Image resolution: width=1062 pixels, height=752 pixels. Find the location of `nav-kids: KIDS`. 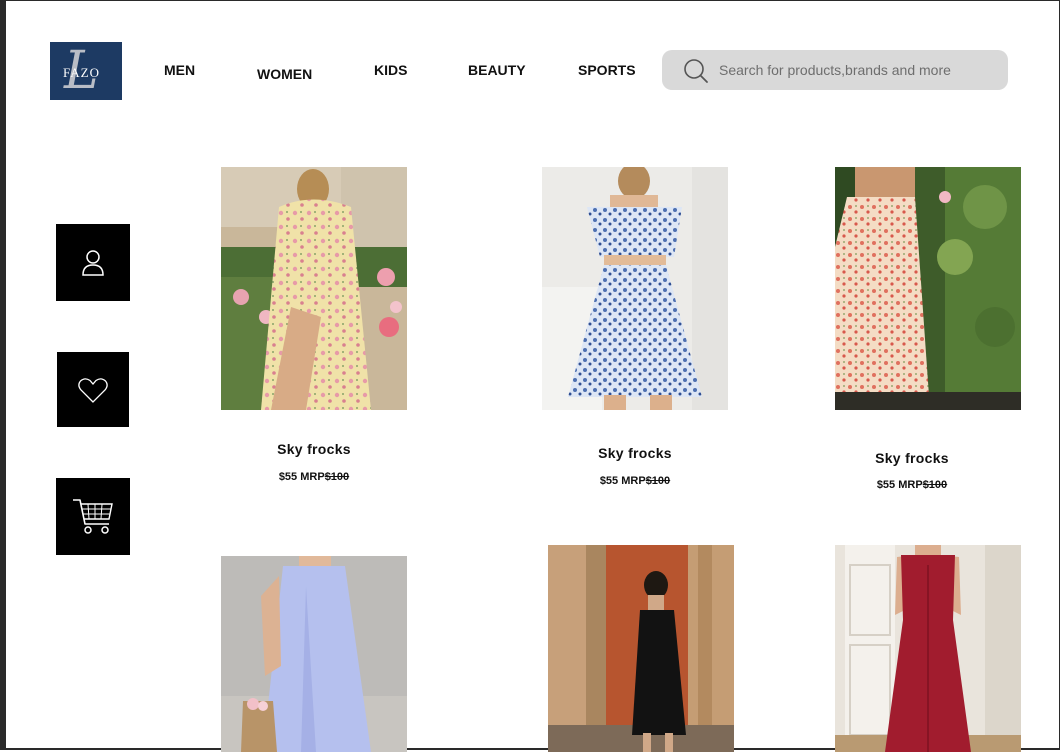

nav-kids: KIDS is located at coordinates (390, 70).